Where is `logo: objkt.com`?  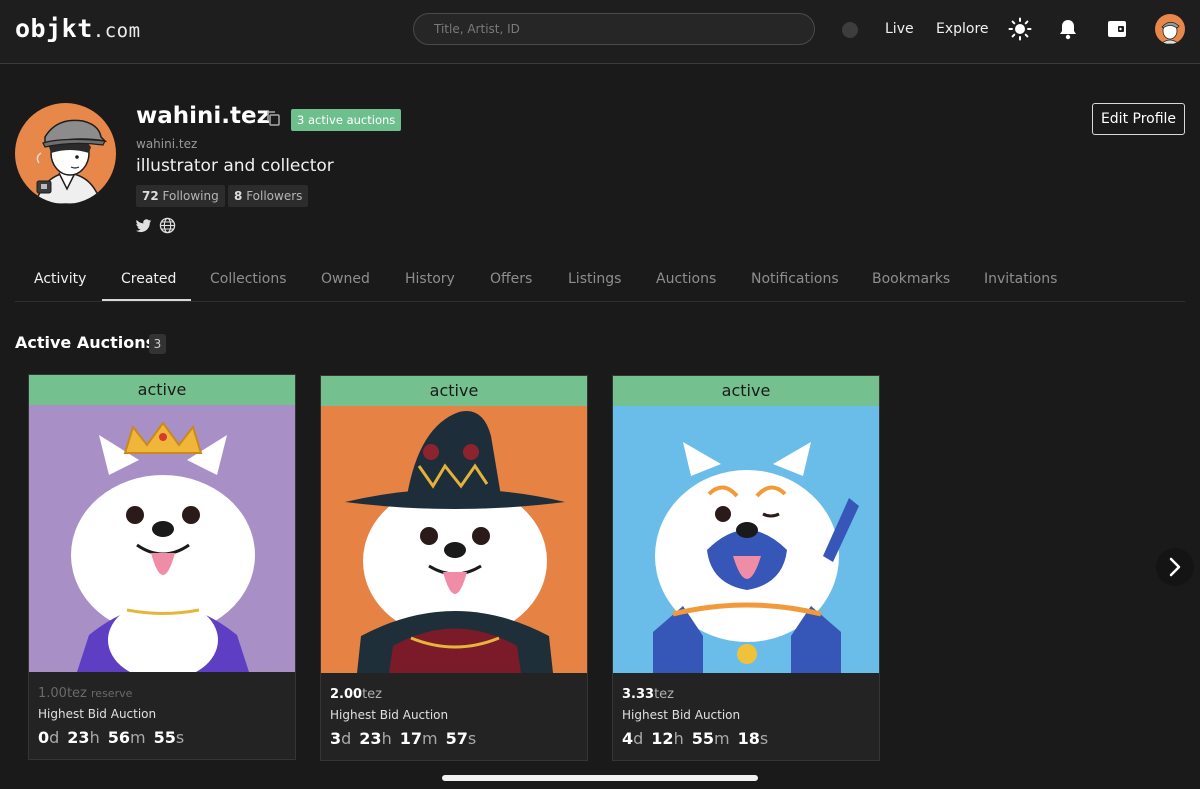 logo: objkt.com is located at coordinates (78, 28).